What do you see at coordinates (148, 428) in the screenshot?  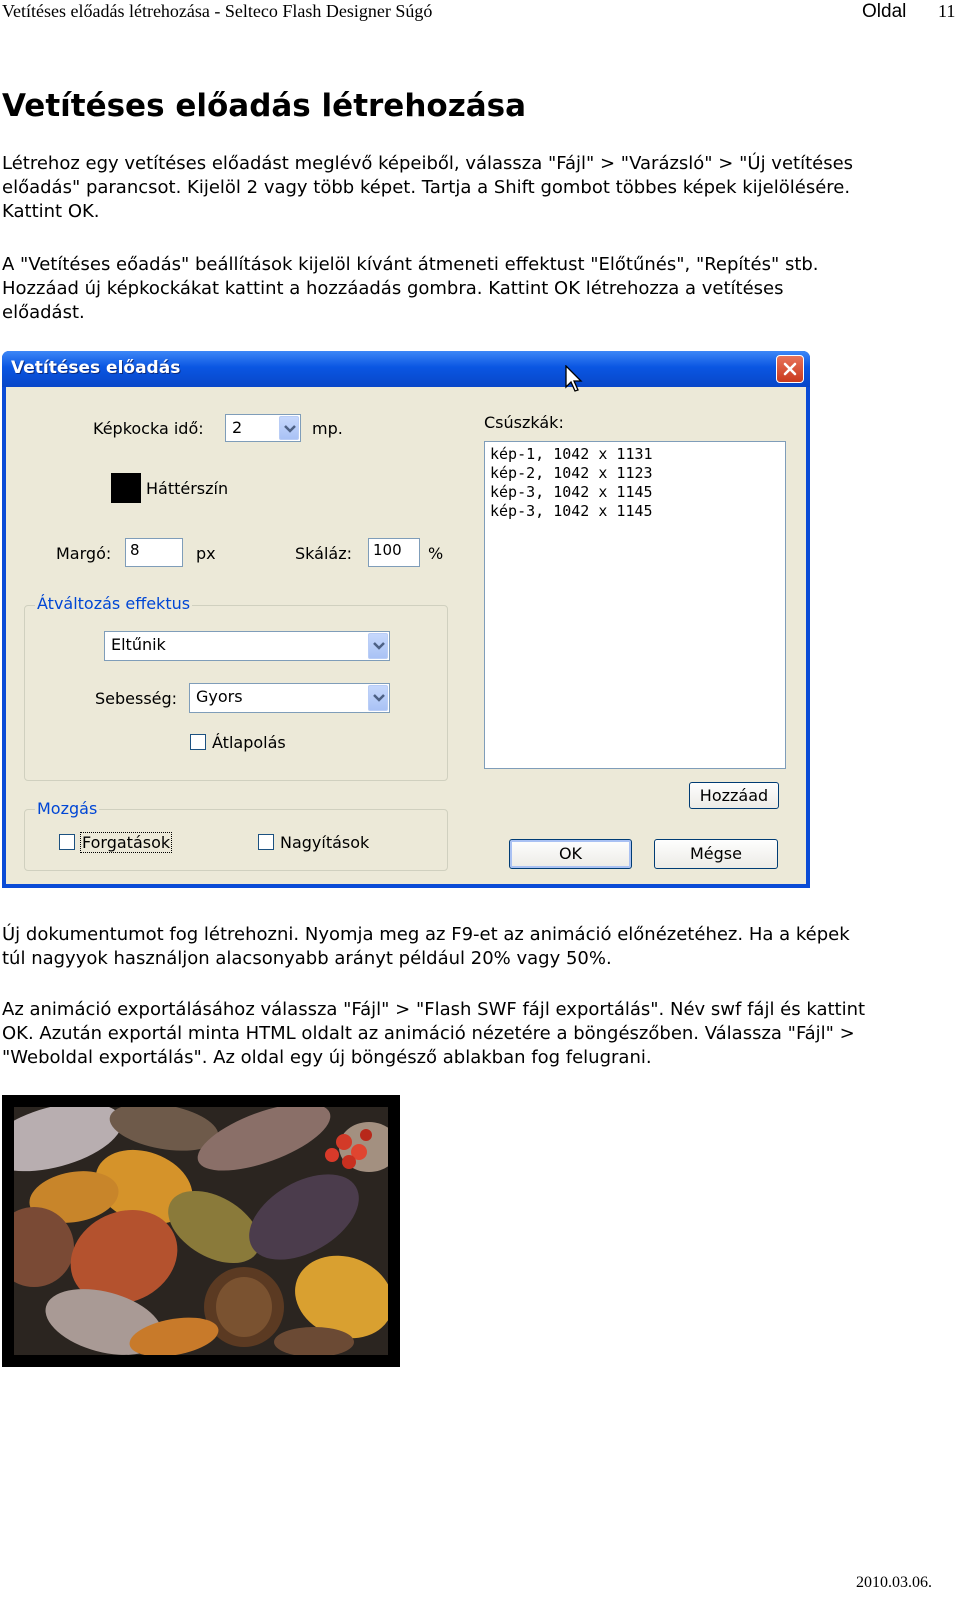 I see `frame-time-label: Képkocka idő:` at bounding box center [148, 428].